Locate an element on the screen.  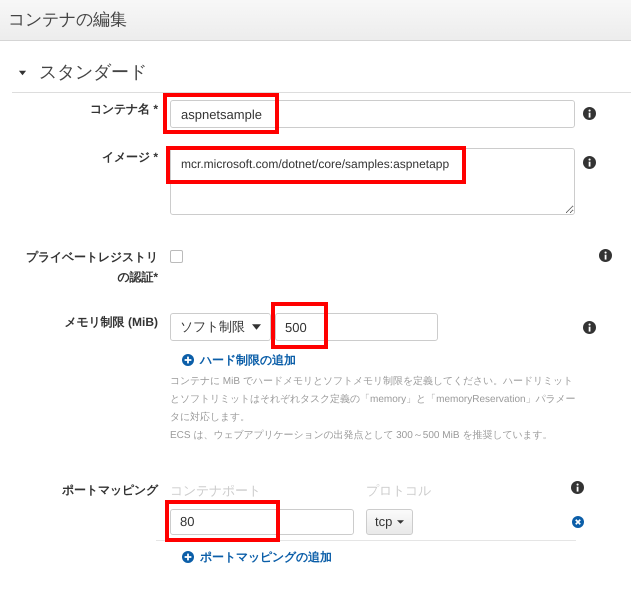
field-label: メモリ制限 (MiB) is located at coordinates (111, 322).